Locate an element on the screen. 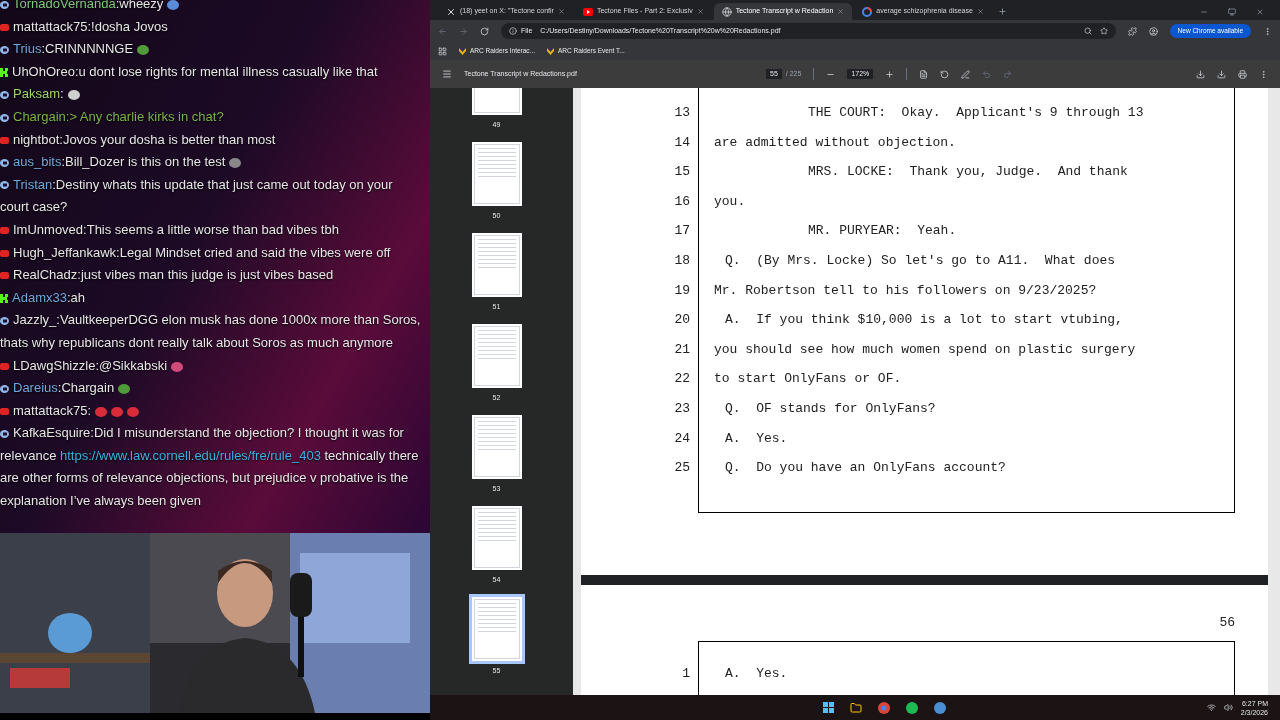 This screenshot has width=1280, height=720. chat-message: LDawgShizzle:@Sikkabski is located at coordinates (215, 366).